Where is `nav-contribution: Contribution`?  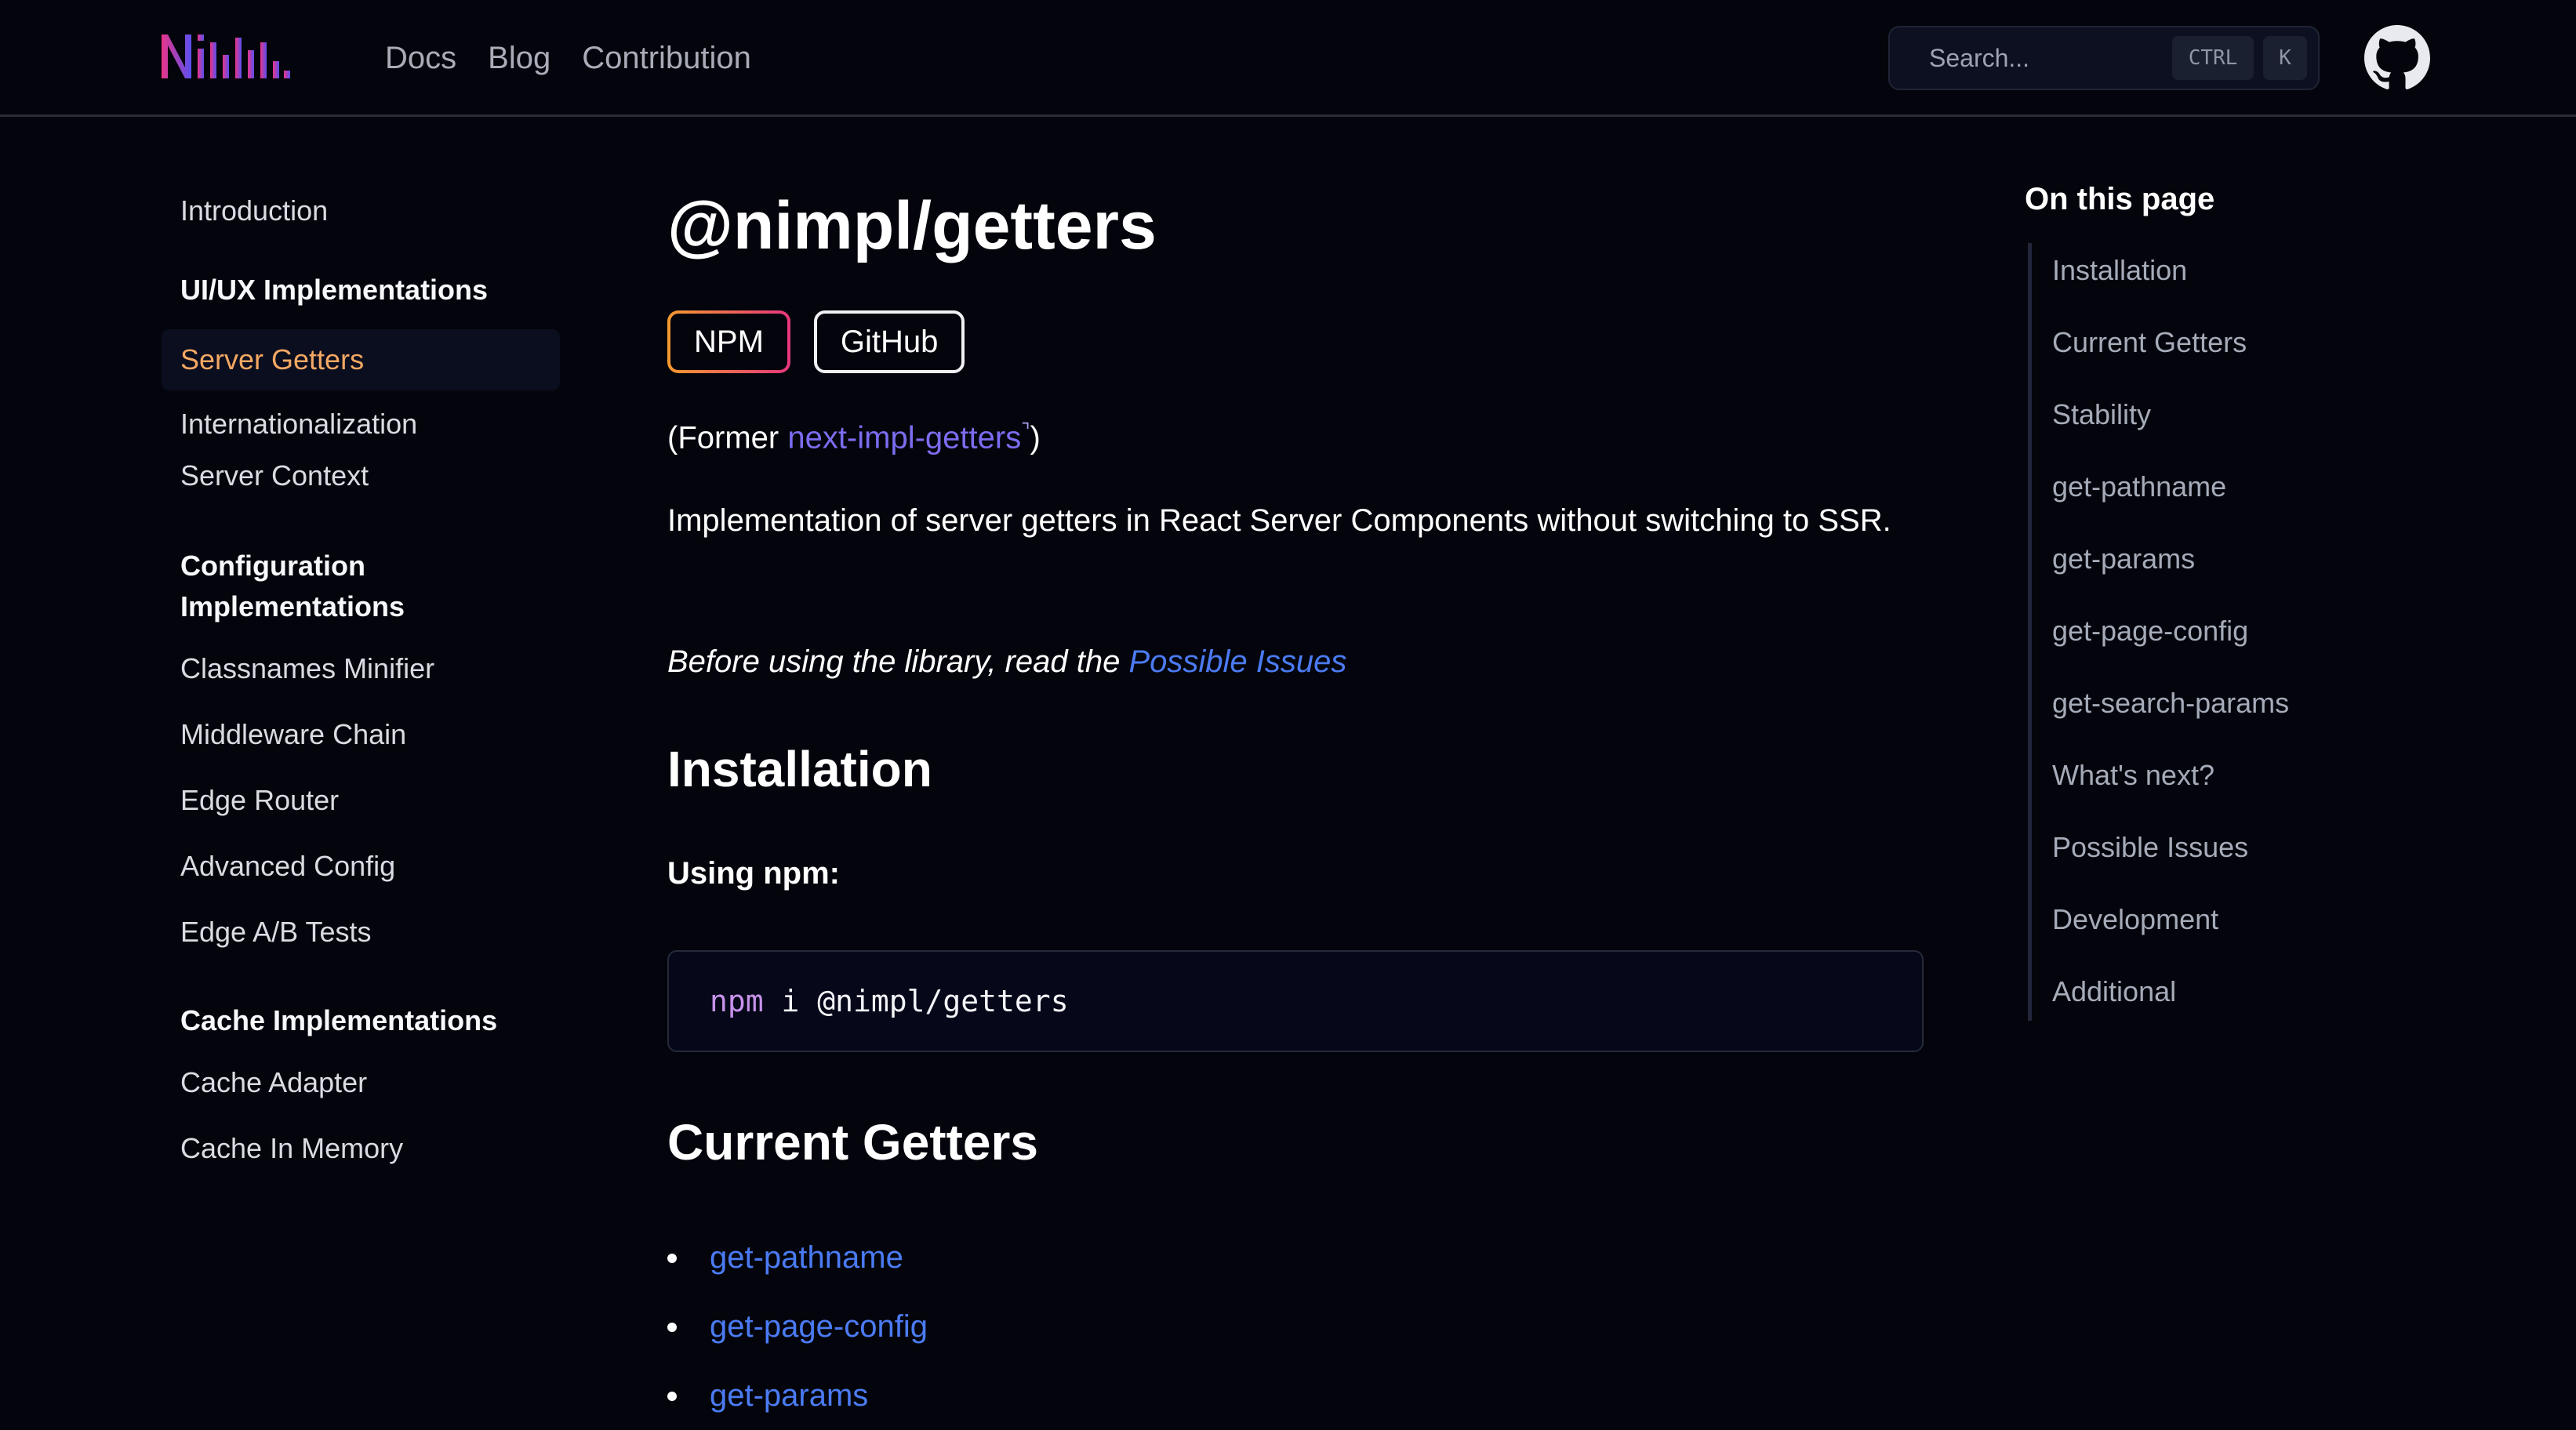
nav-contribution: Contribution is located at coordinates (666, 58).